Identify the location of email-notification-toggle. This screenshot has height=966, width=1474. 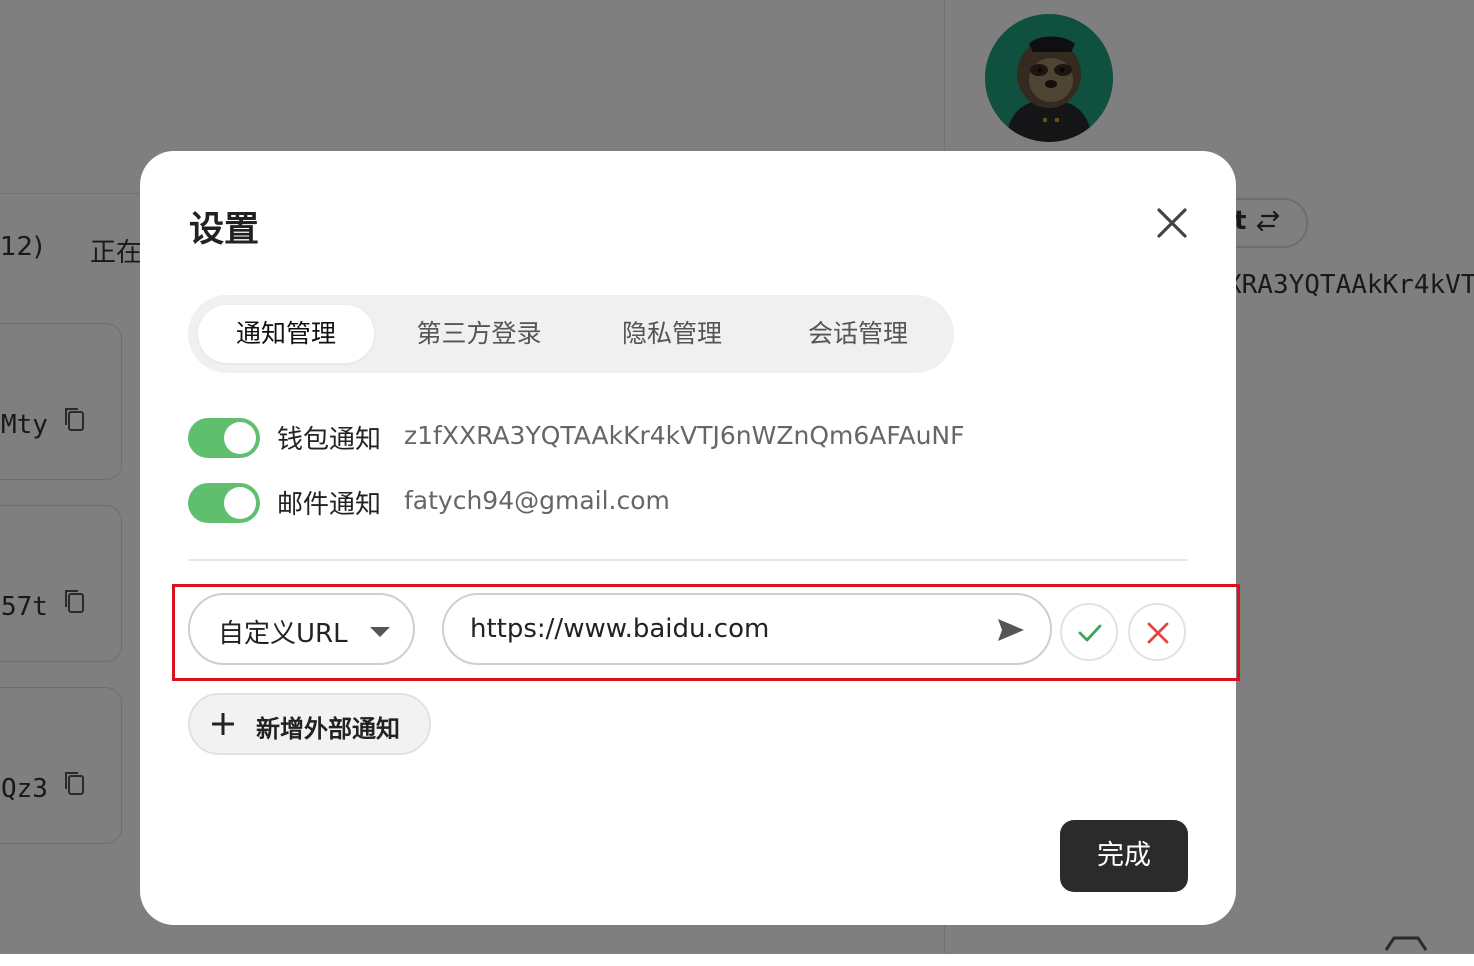
(224, 503).